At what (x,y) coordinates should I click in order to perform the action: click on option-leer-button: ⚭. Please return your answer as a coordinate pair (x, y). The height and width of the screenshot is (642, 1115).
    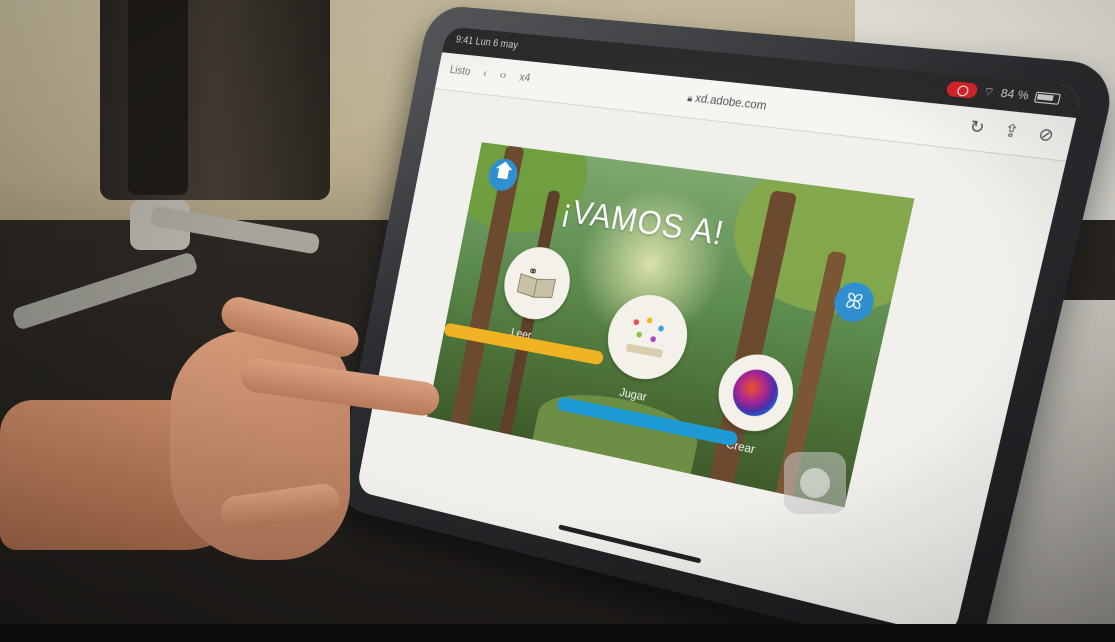
    Looking at the image, I should click on (537, 283).